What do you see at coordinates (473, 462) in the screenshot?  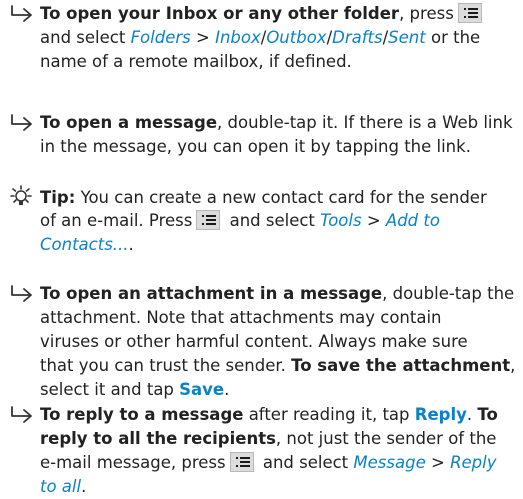 I see `menu-path-text: Reply` at bounding box center [473, 462].